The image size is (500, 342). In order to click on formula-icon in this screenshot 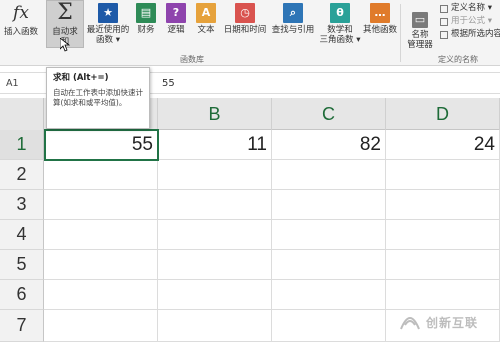, I will do `click(444, 21)`.